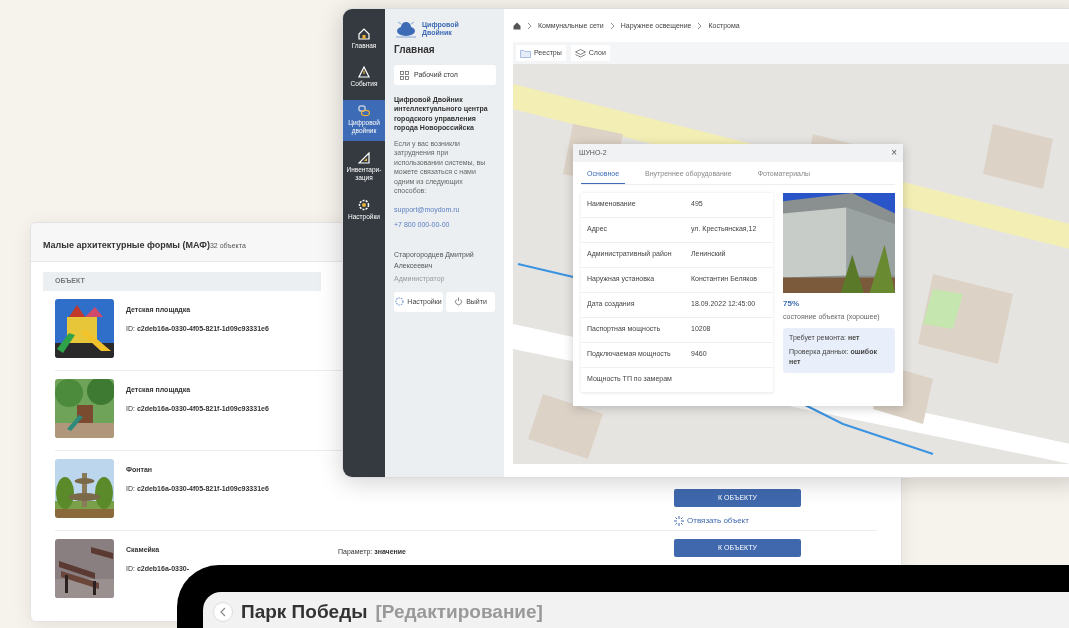 The height and width of the screenshot is (628, 1069). I want to click on ruler-icon, so click(364, 157).